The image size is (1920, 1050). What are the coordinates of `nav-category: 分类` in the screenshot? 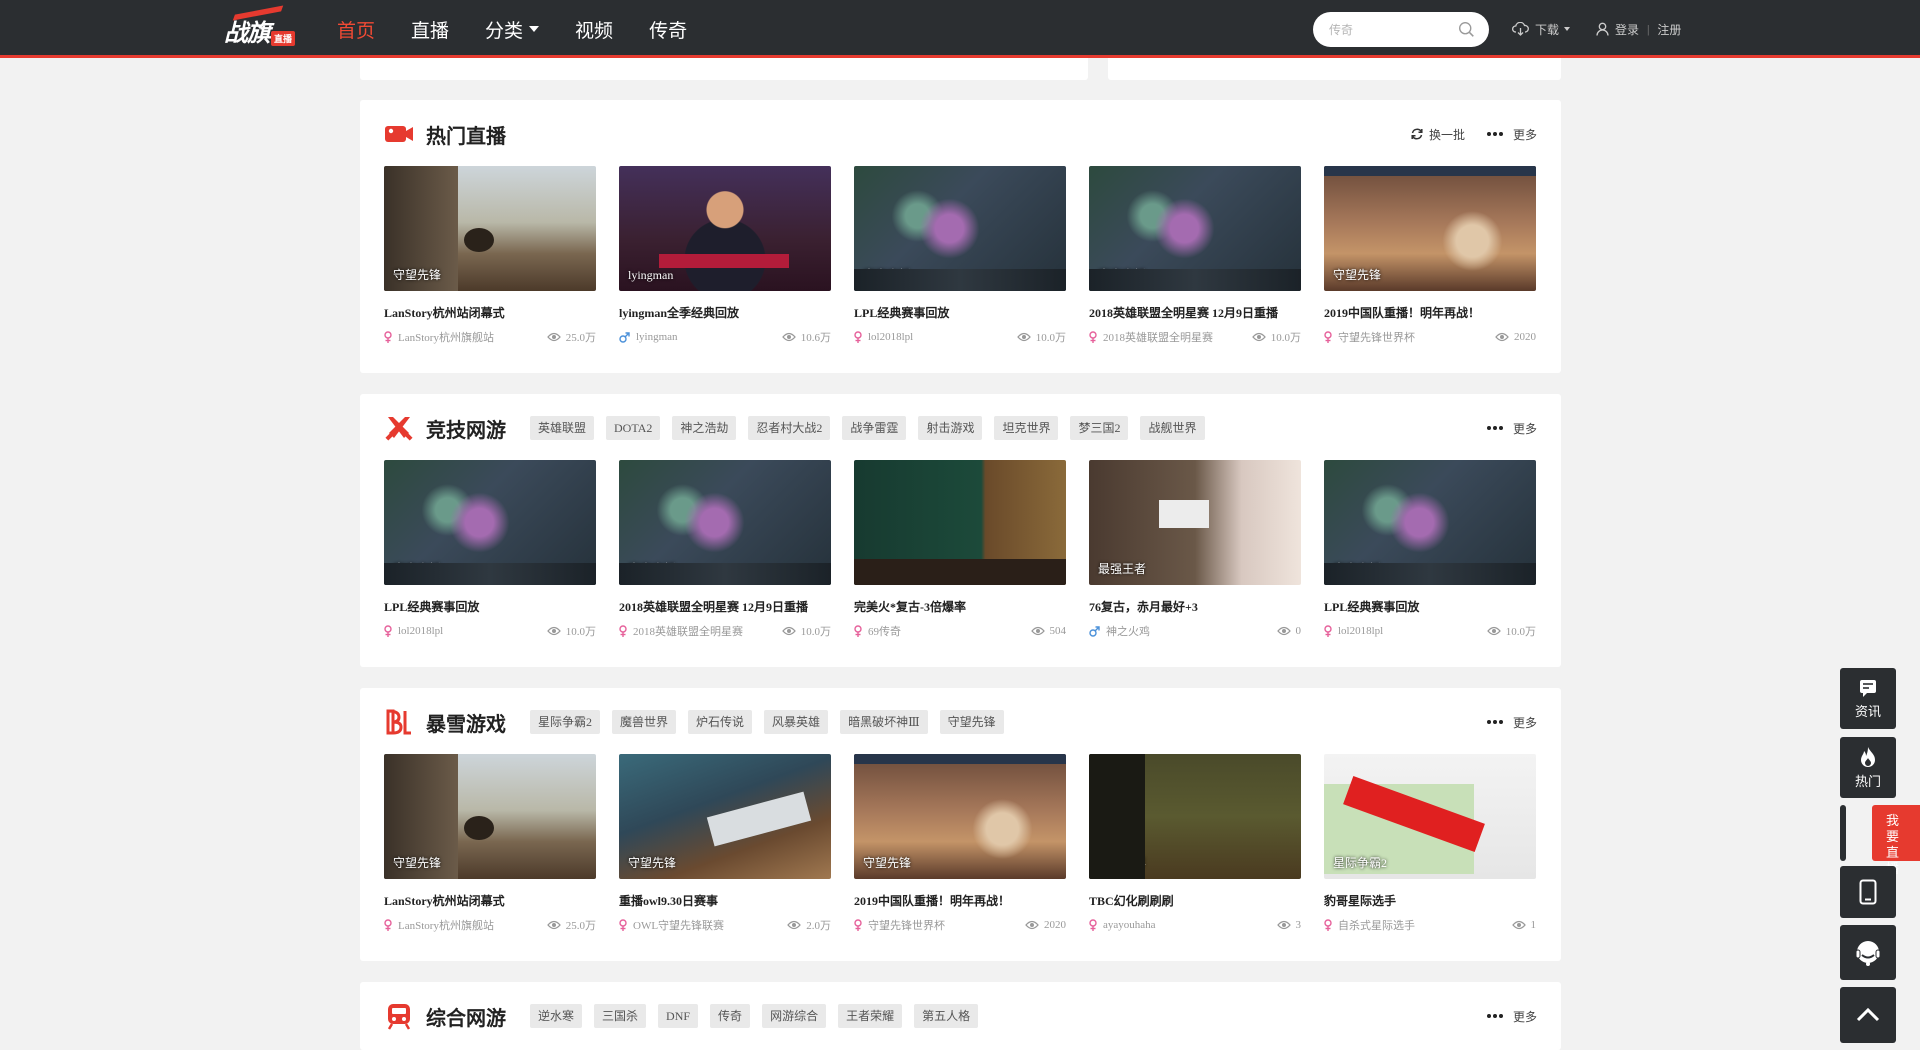 It's located at (512, 29).